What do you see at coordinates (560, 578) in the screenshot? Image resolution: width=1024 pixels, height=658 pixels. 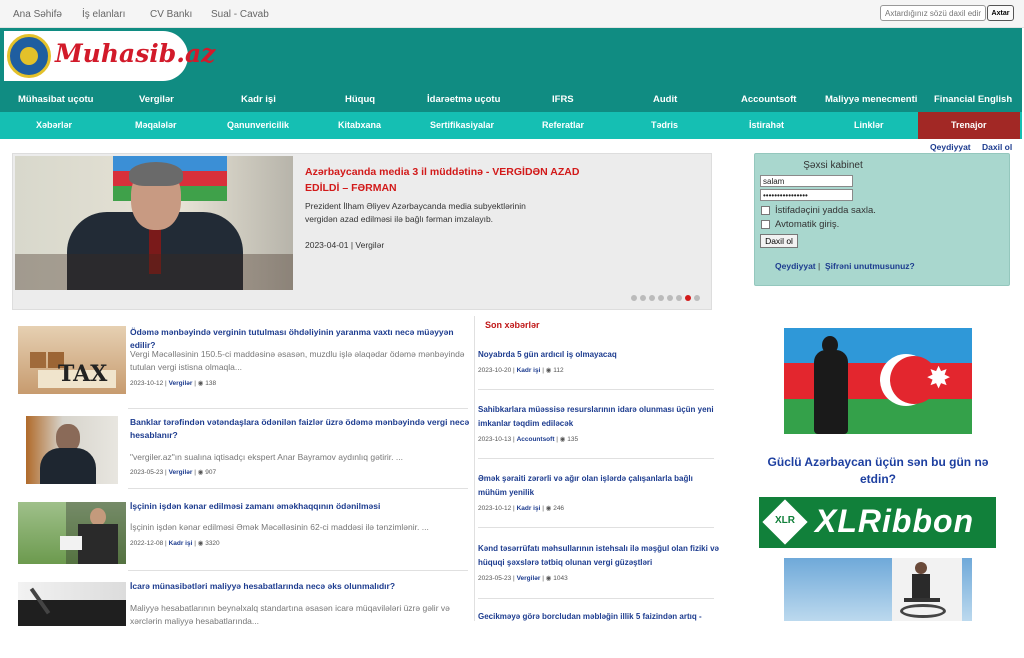 I see `latest-news-views: 1043` at bounding box center [560, 578].